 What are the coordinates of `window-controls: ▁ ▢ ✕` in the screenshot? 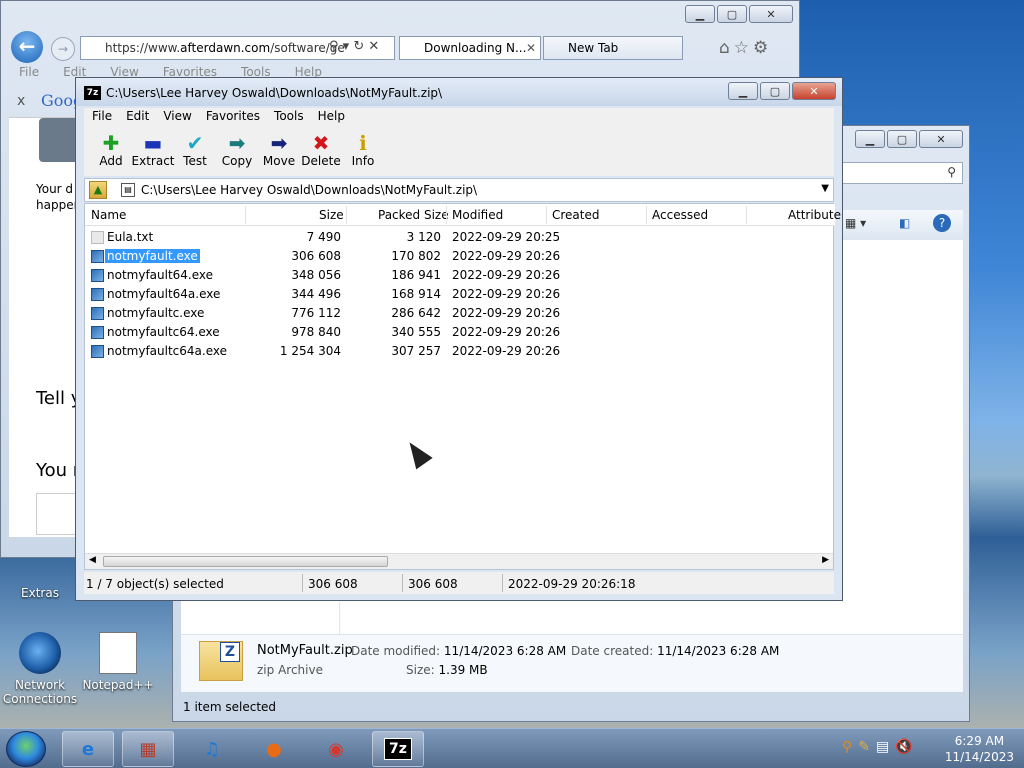 It's located at (782, 91).